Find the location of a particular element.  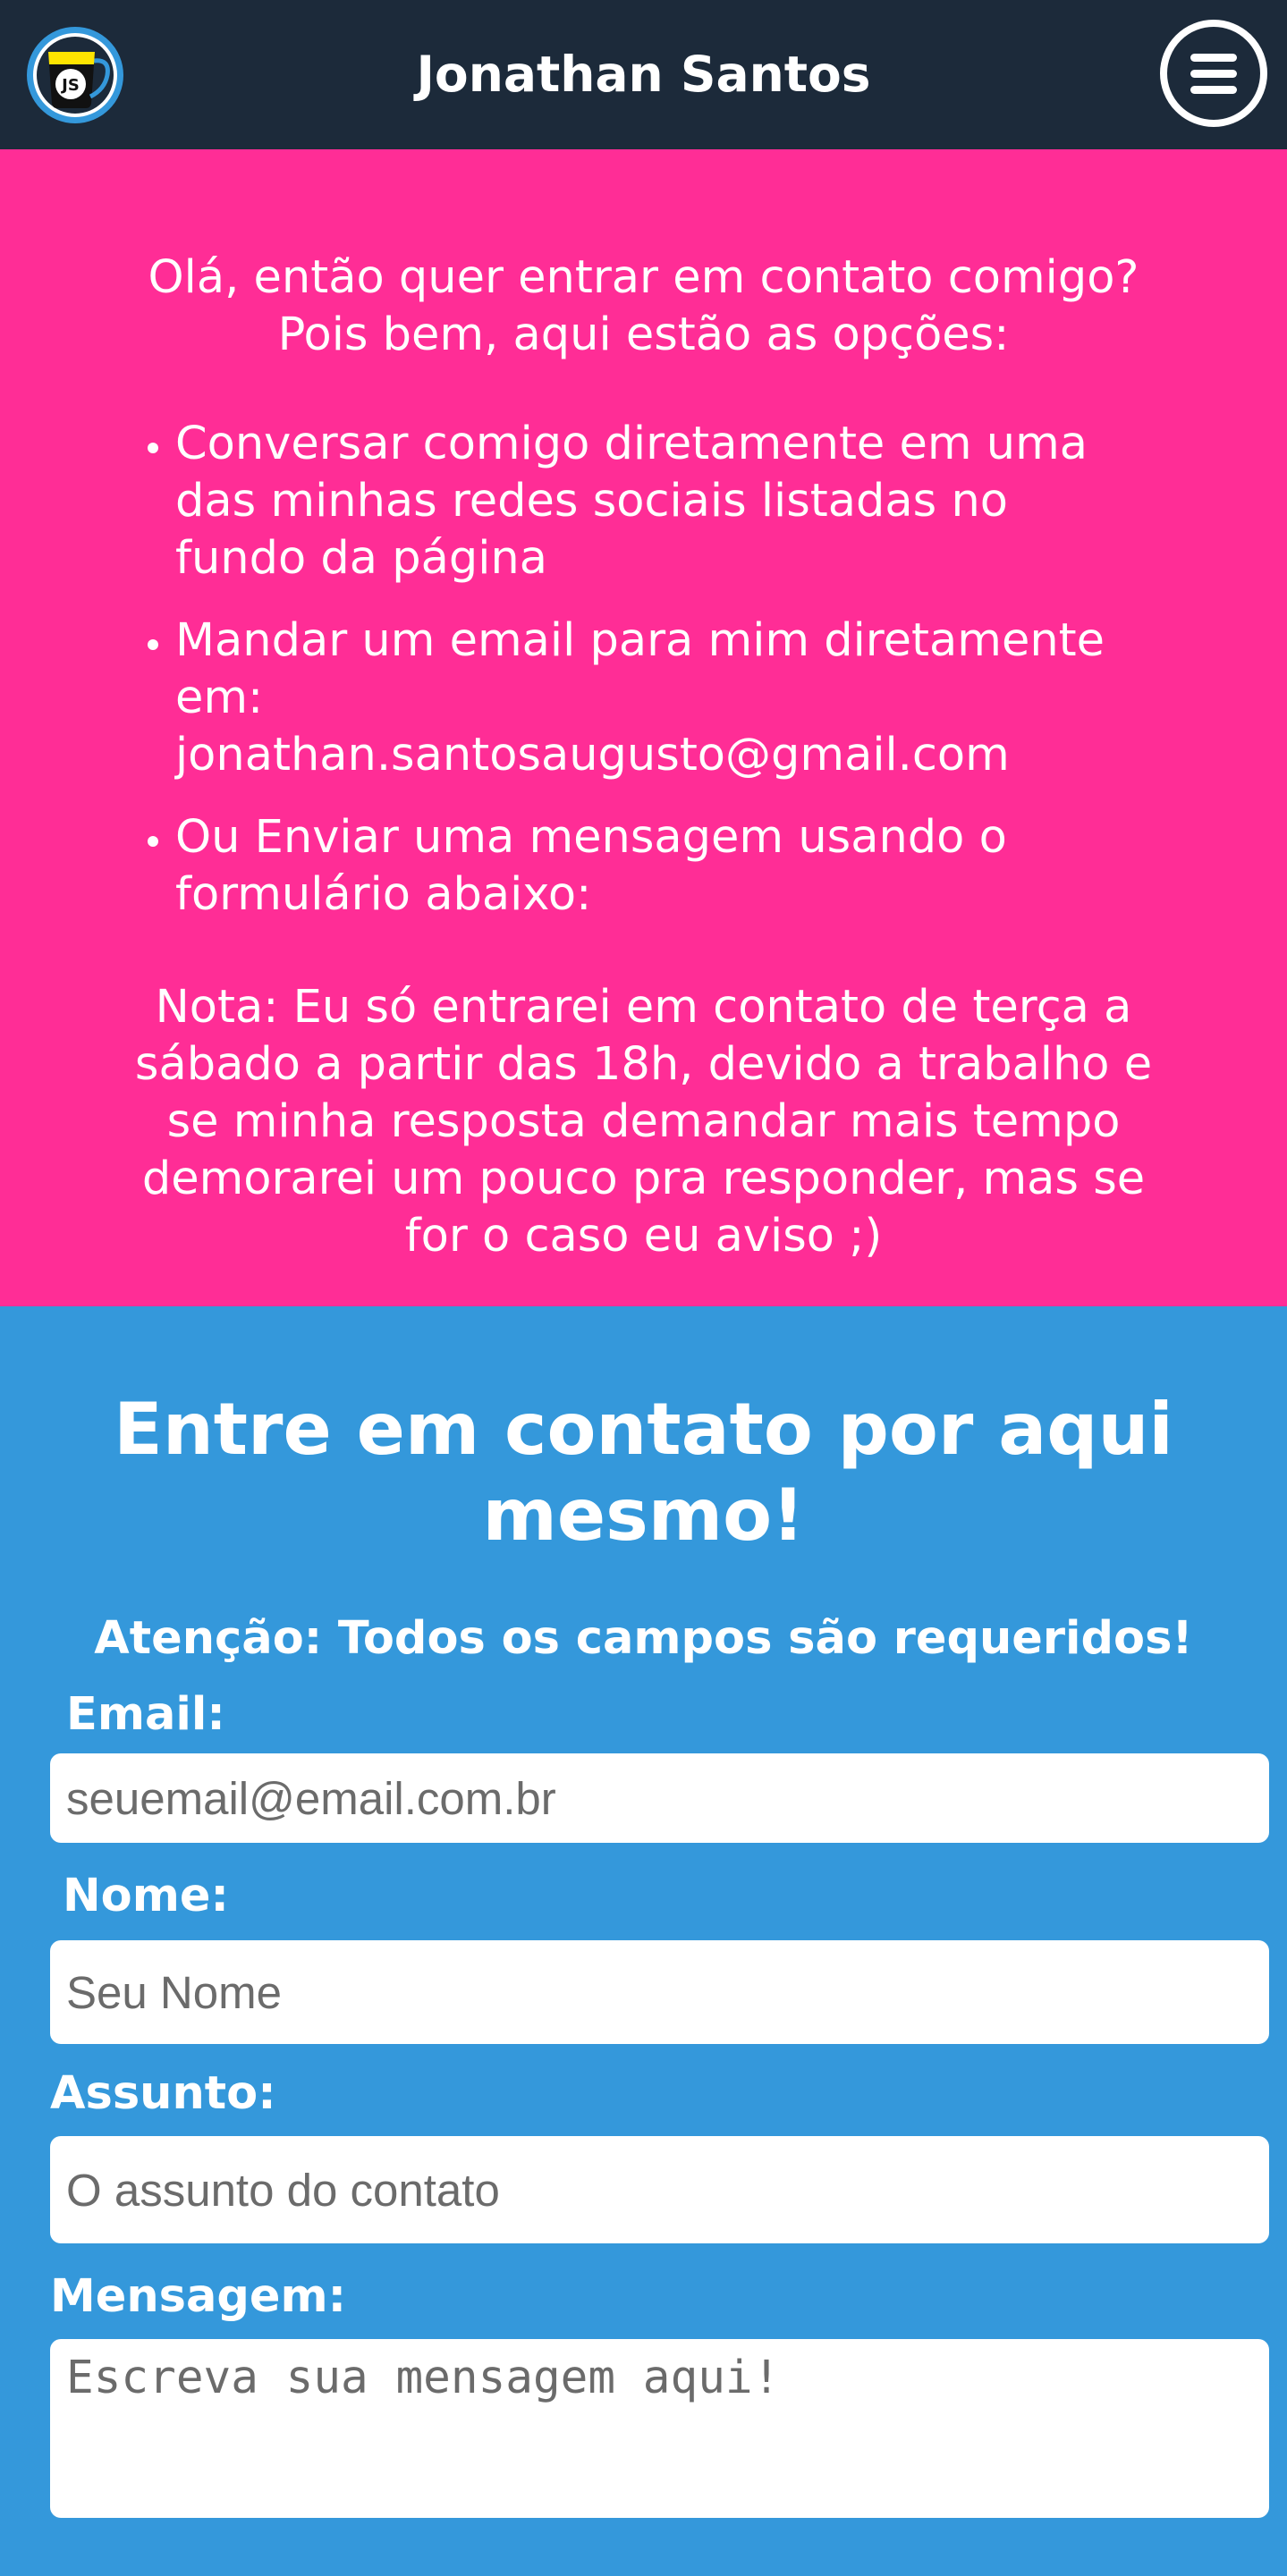

subject-label: Assunto: is located at coordinates (163, 2093).